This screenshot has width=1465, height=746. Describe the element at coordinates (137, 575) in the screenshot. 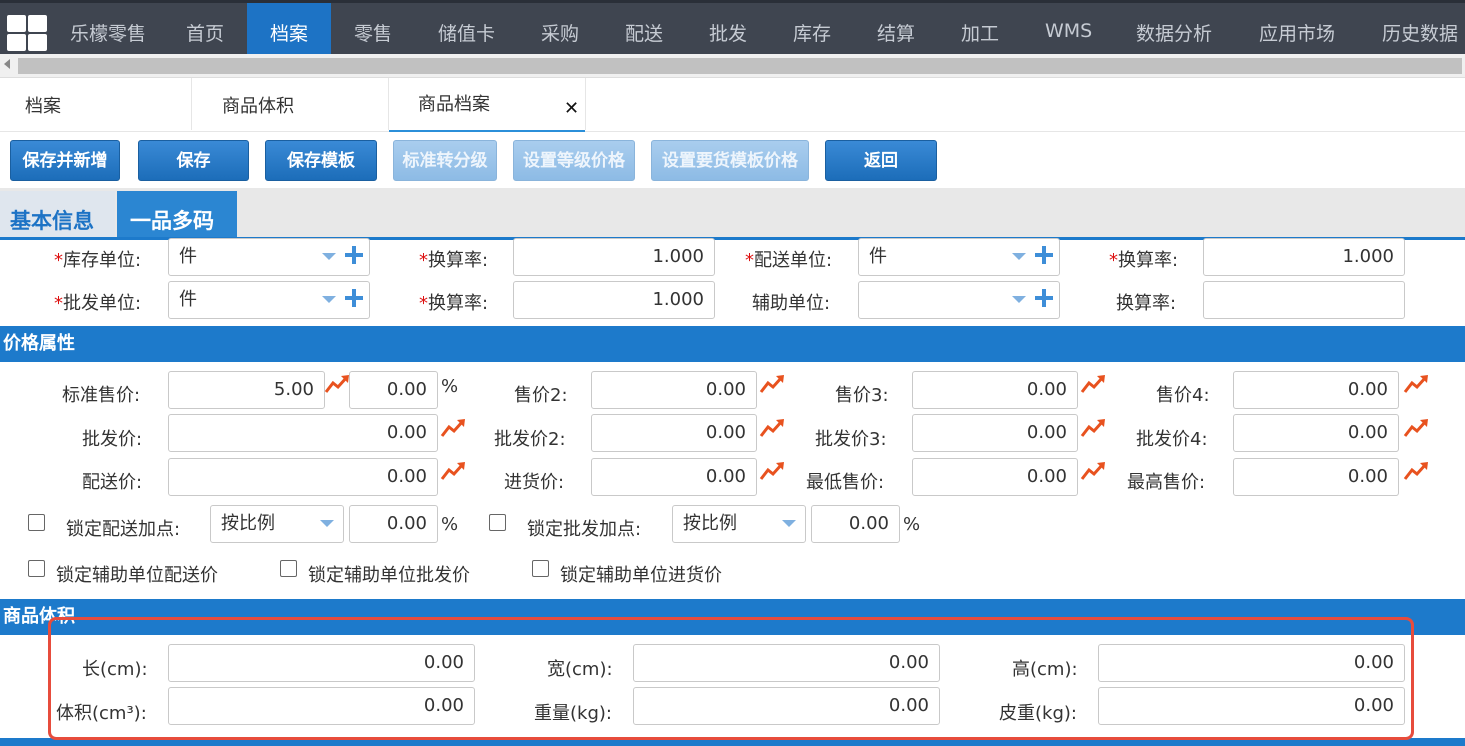

I see `lock-aux-distribution-label: 锁定辅助单位配送价` at that location.